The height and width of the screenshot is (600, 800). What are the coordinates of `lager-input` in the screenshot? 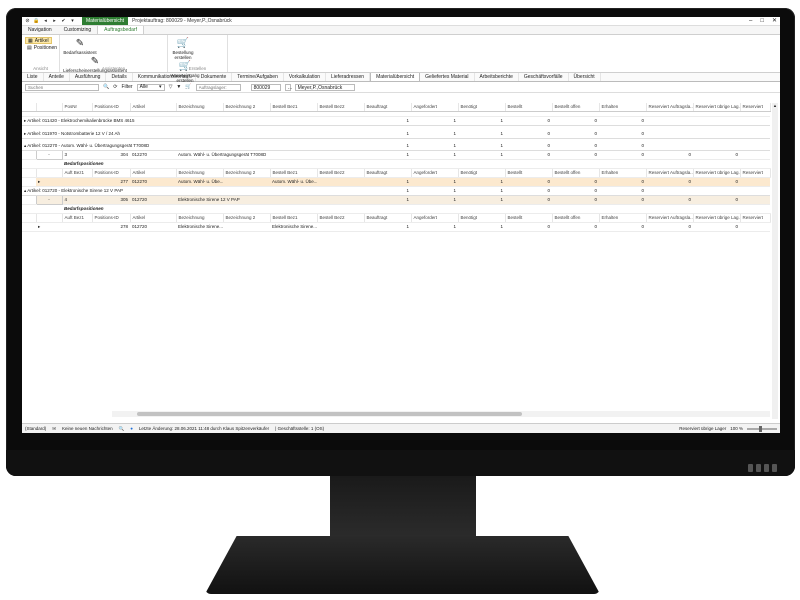 It's located at (218, 87).